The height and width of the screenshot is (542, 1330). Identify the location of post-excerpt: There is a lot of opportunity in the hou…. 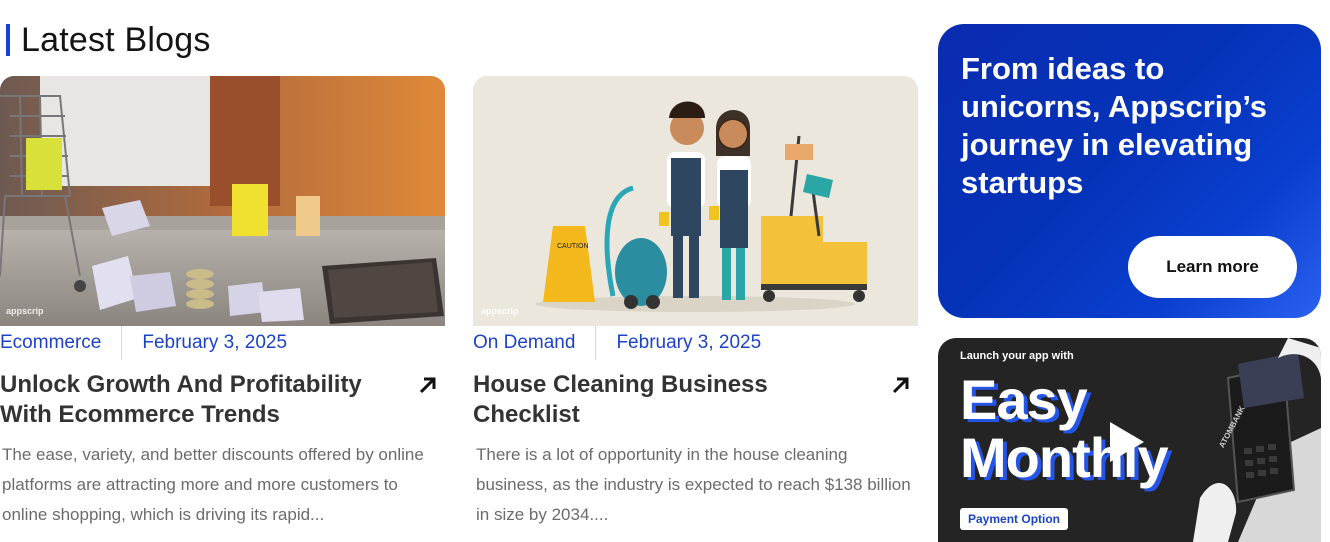
(693, 484).